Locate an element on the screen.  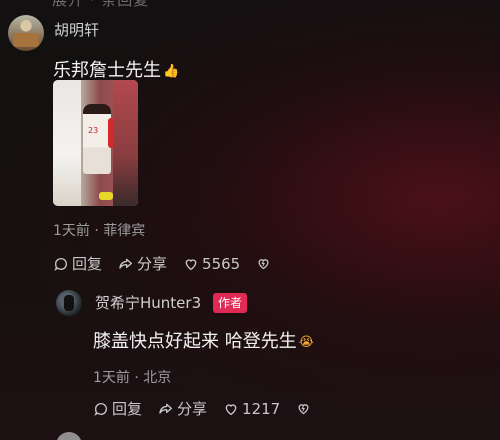
comment-body: 膝盖快点好起来 哈登先生 is located at coordinates (195, 341).